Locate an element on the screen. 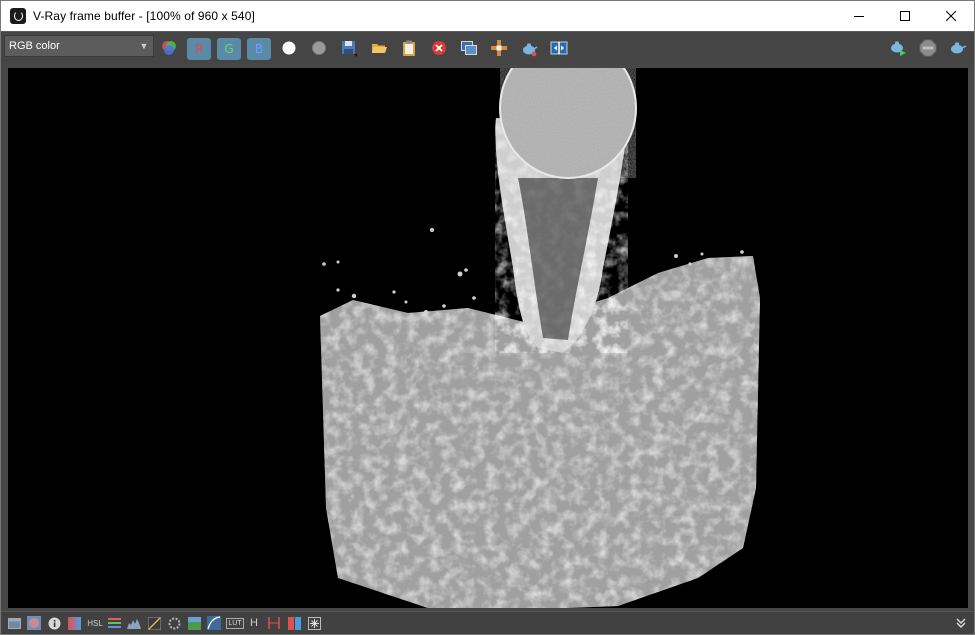 This screenshot has height=635, width=975. r-channel-button: R is located at coordinates (199, 49).